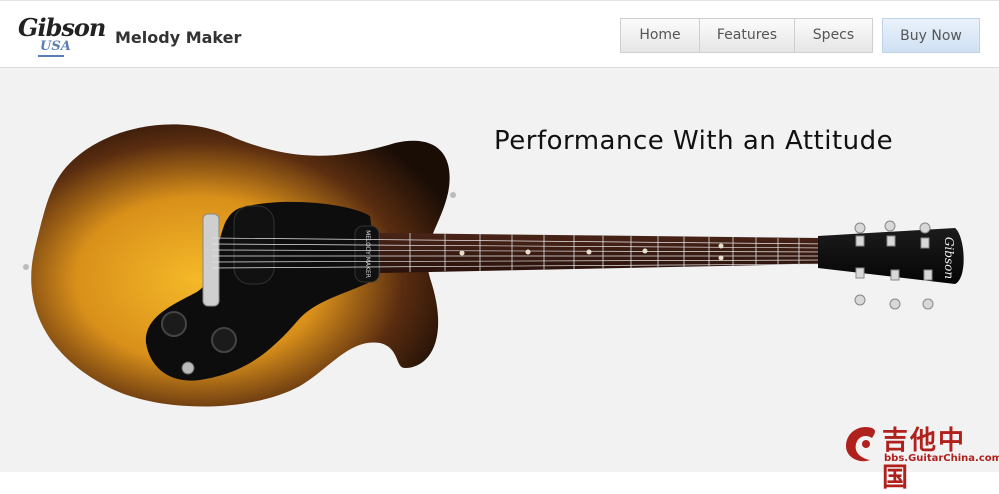 The image size is (999, 494). Describe the element at coordinates (949, 258) in the screenshot. I see `headstock-logo: Gibson` at that location.